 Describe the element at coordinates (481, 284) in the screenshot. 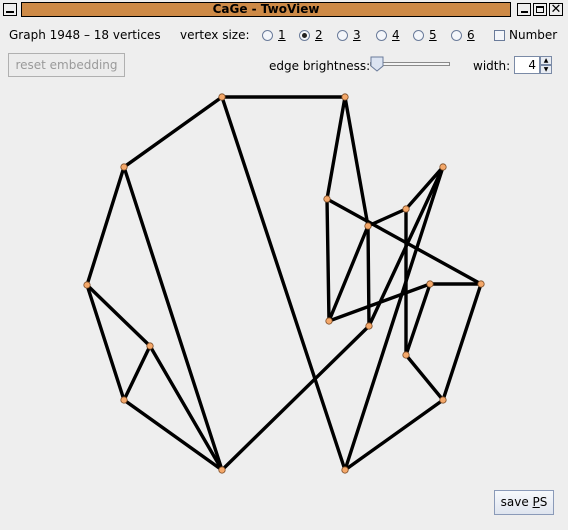

I see `graph-vertex-v12` at that location.